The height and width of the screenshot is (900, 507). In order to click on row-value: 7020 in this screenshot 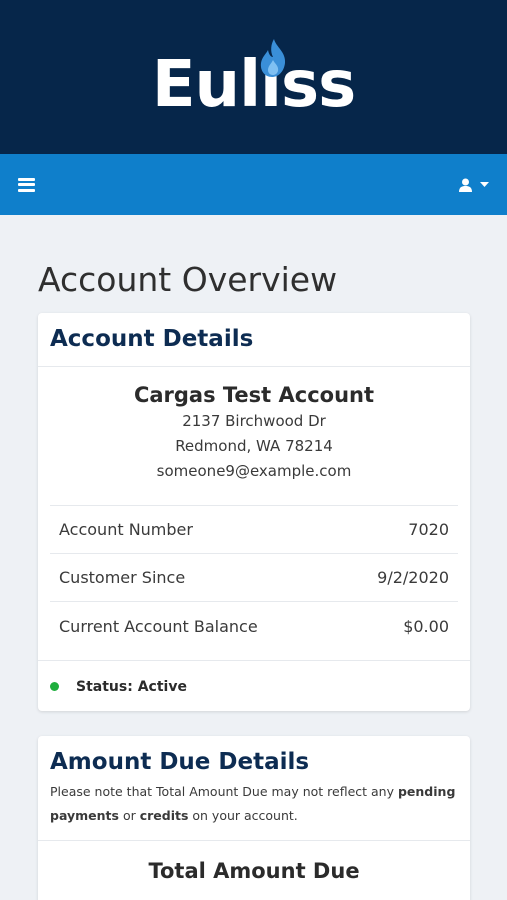, I will do `click(428, 529)`.